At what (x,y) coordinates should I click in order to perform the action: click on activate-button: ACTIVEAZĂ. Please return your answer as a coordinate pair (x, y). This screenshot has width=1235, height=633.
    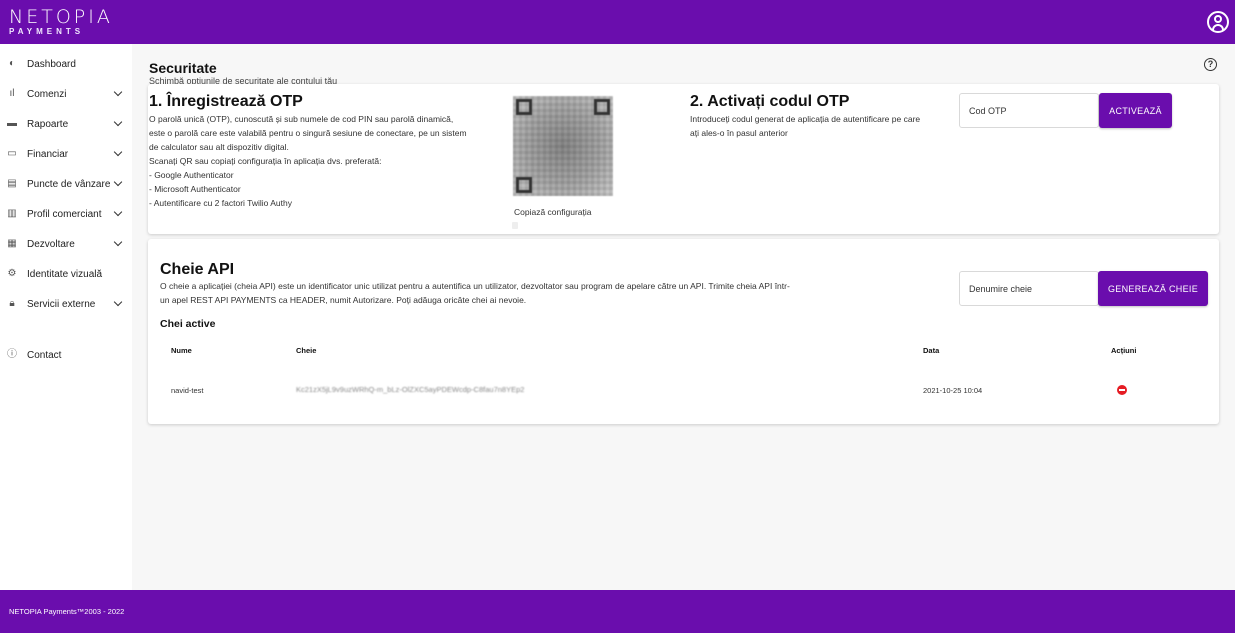
    Looking at the image, I should click on (1135, 110).